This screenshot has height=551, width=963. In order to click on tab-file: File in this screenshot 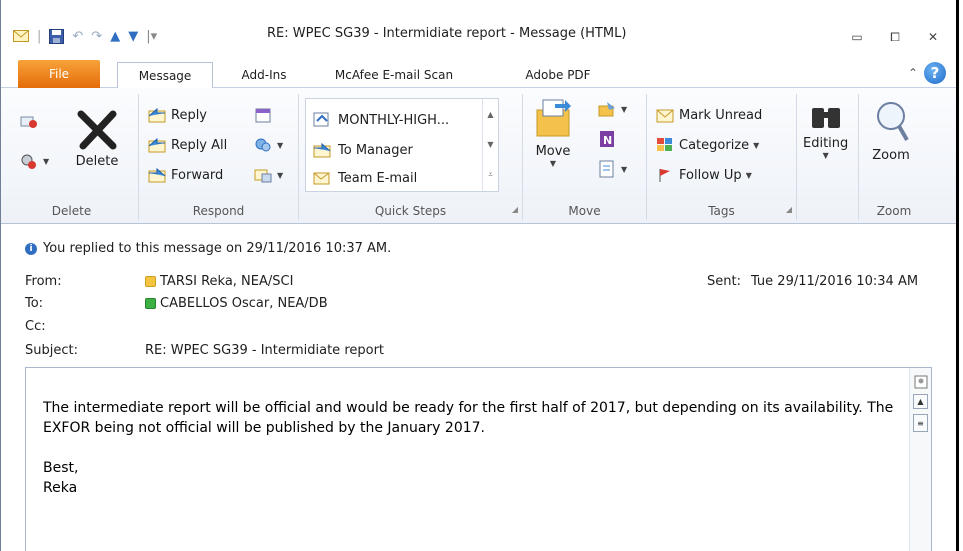, I will do `click(59, 74)`.